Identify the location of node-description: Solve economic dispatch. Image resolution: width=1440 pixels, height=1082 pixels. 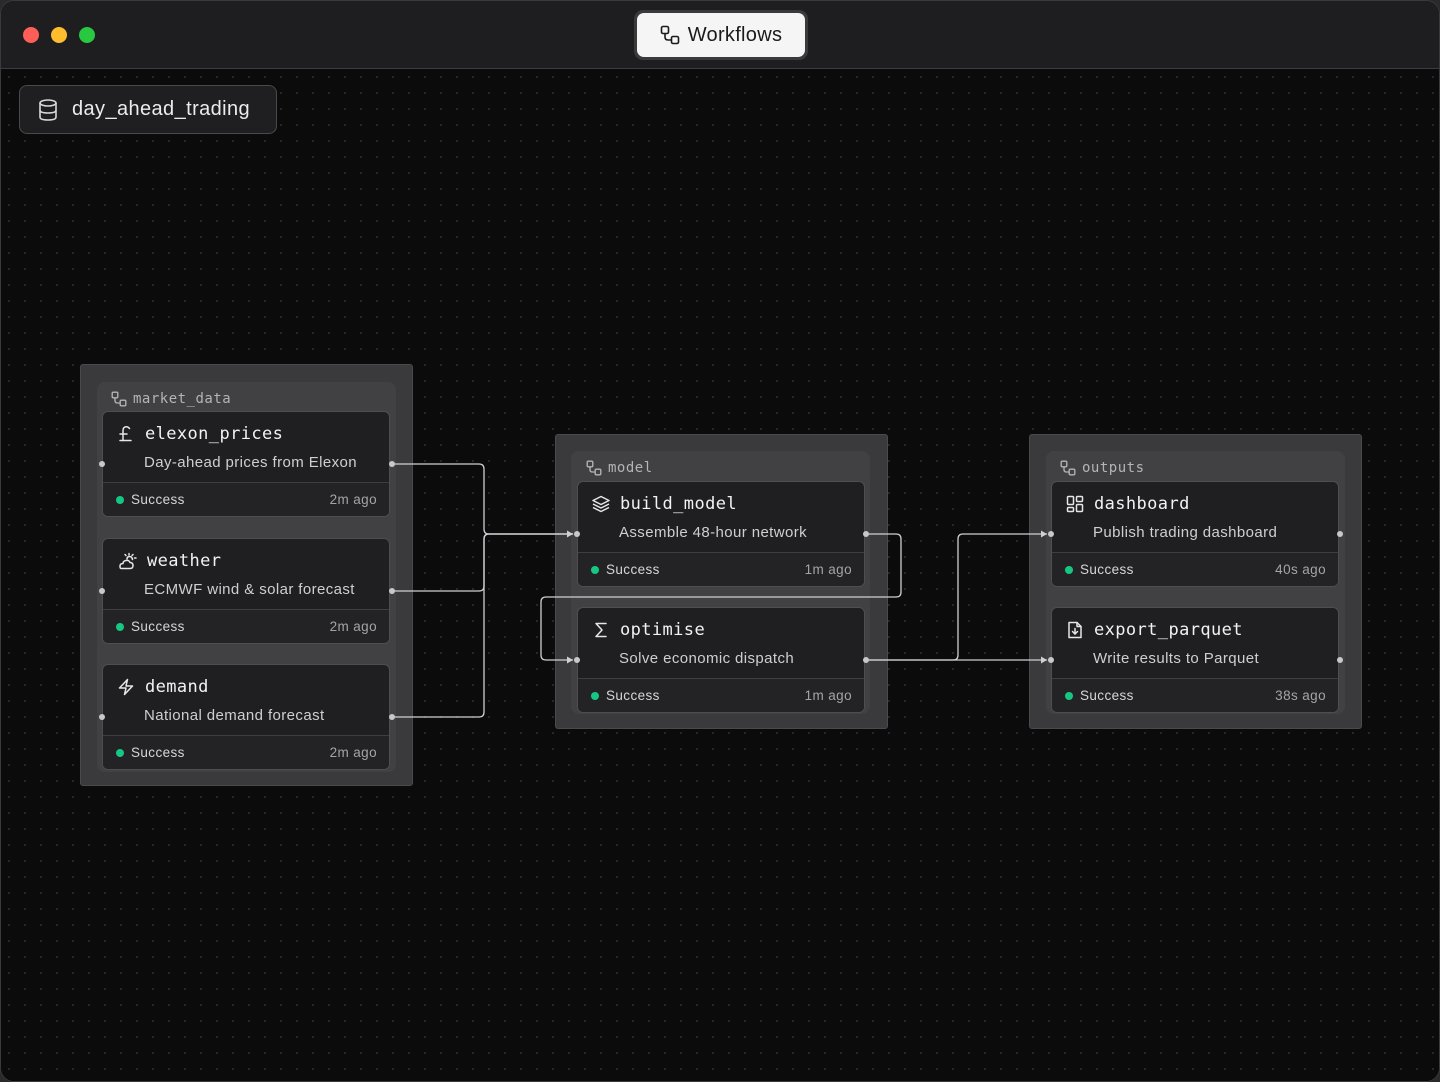
(707, 658).